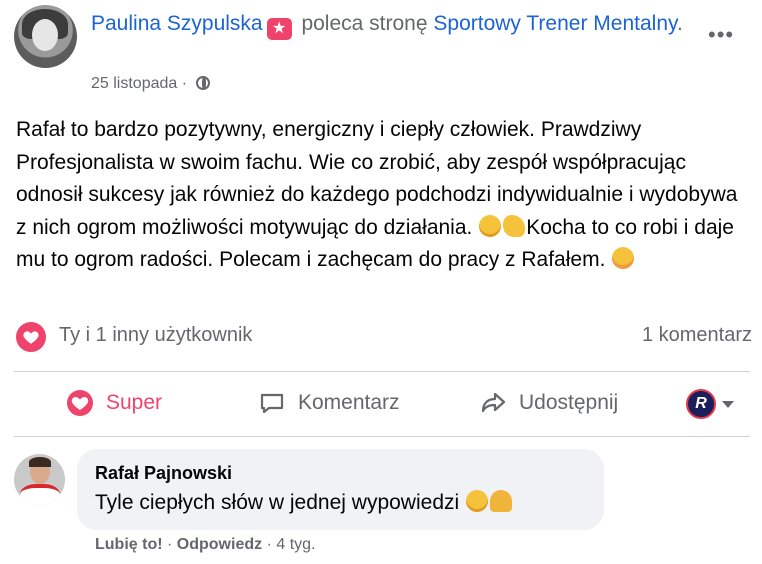 Image resolution: width=762 pixels, height=564 pixels. Describe the element at coordinates (679, 23) in the screenshot. I see `page-suffix: .` at that location.